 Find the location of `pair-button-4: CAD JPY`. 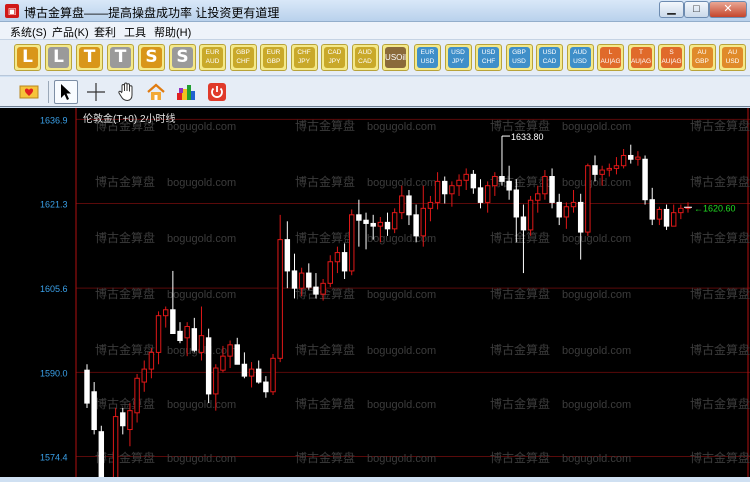

pair-button-4: CAD JPY is located at coordinates (334, 57).